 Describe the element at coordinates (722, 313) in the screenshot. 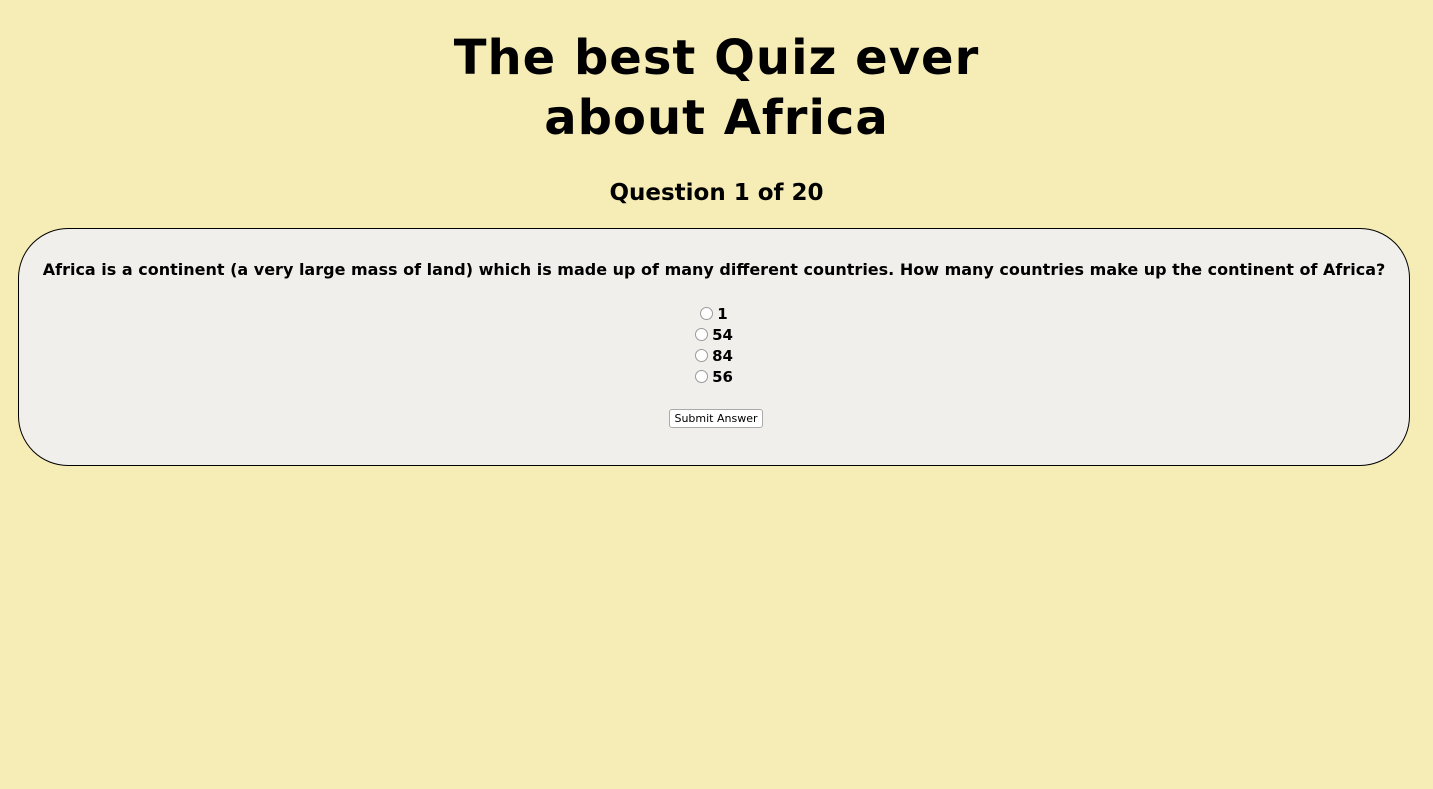

I see `answer-option-label: 1` at that location.